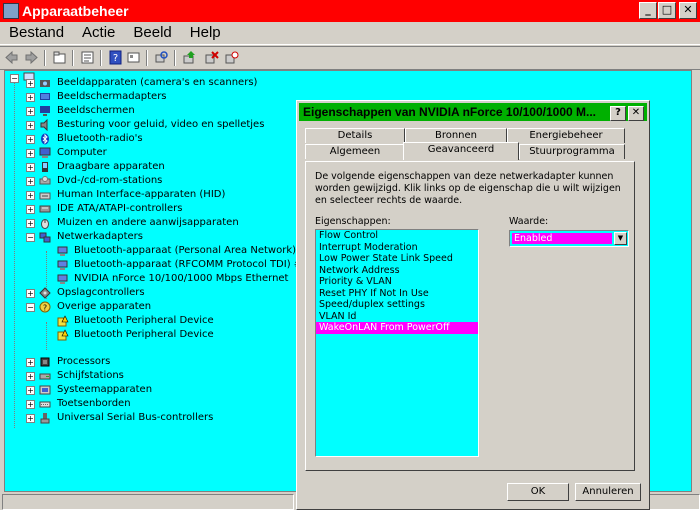 Image resolution: width=700 pixels, height=510 pixels. What do you see at coordinates (45, 237) in the screenshot?
I see `network-adapter-icon` at bounding box center [45, 237].